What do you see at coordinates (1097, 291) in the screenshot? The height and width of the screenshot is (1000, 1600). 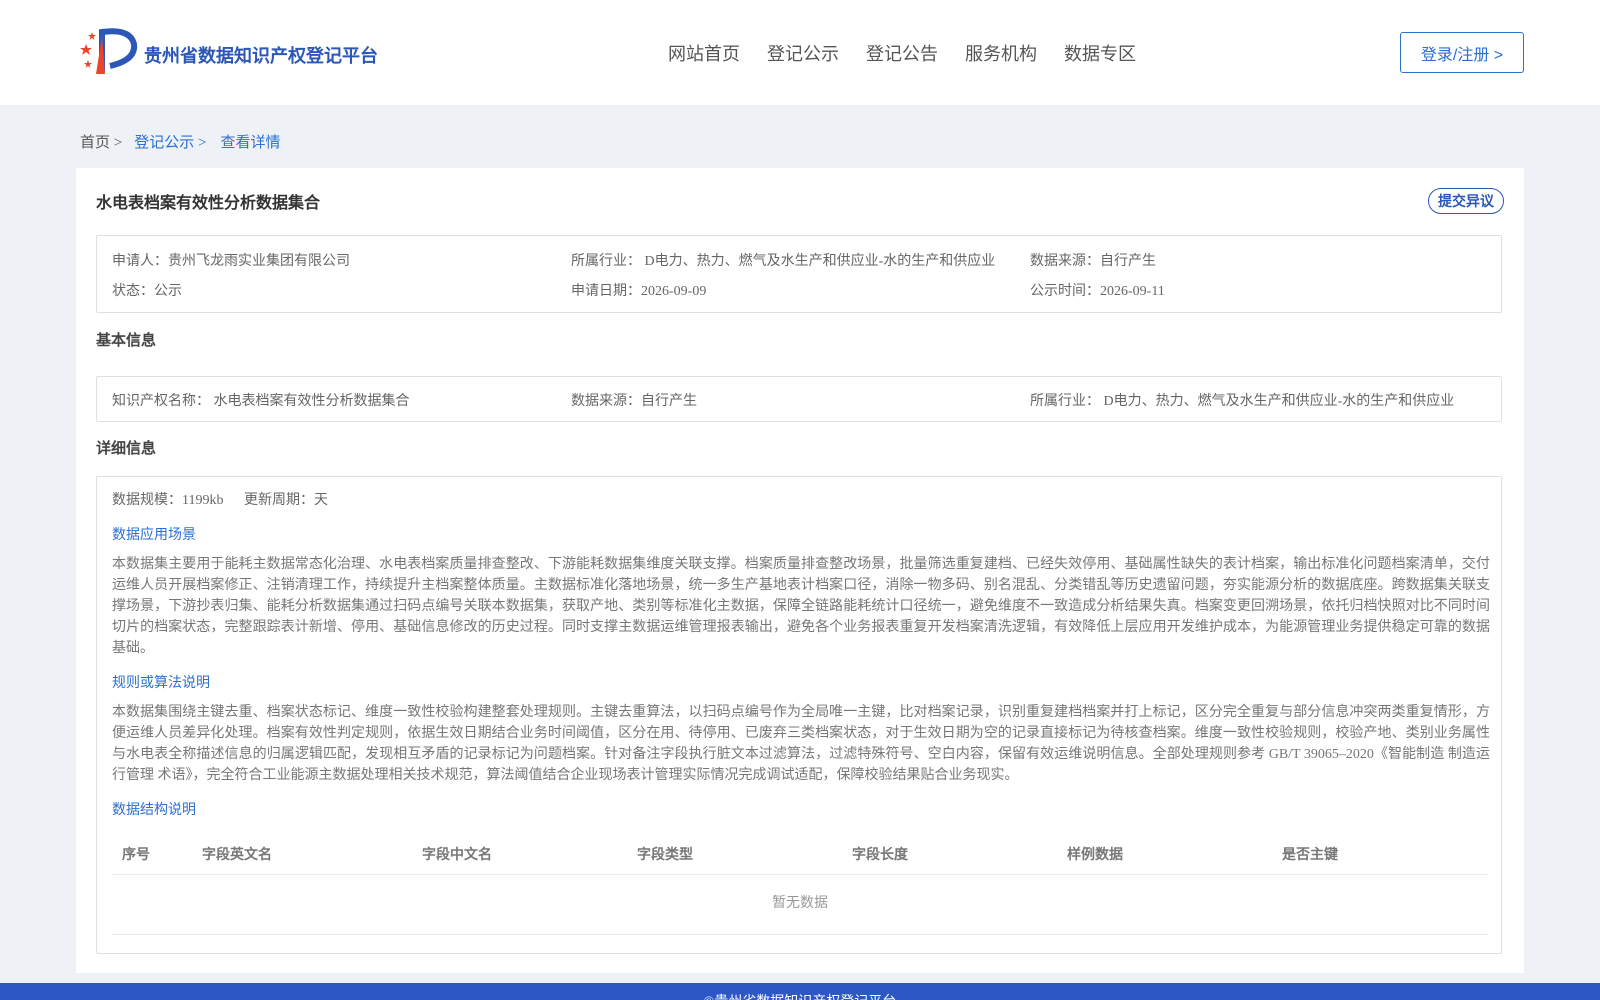 I see `publish-date-field: 公示时间：2026-09-11` at bounding box center [1097, 291].